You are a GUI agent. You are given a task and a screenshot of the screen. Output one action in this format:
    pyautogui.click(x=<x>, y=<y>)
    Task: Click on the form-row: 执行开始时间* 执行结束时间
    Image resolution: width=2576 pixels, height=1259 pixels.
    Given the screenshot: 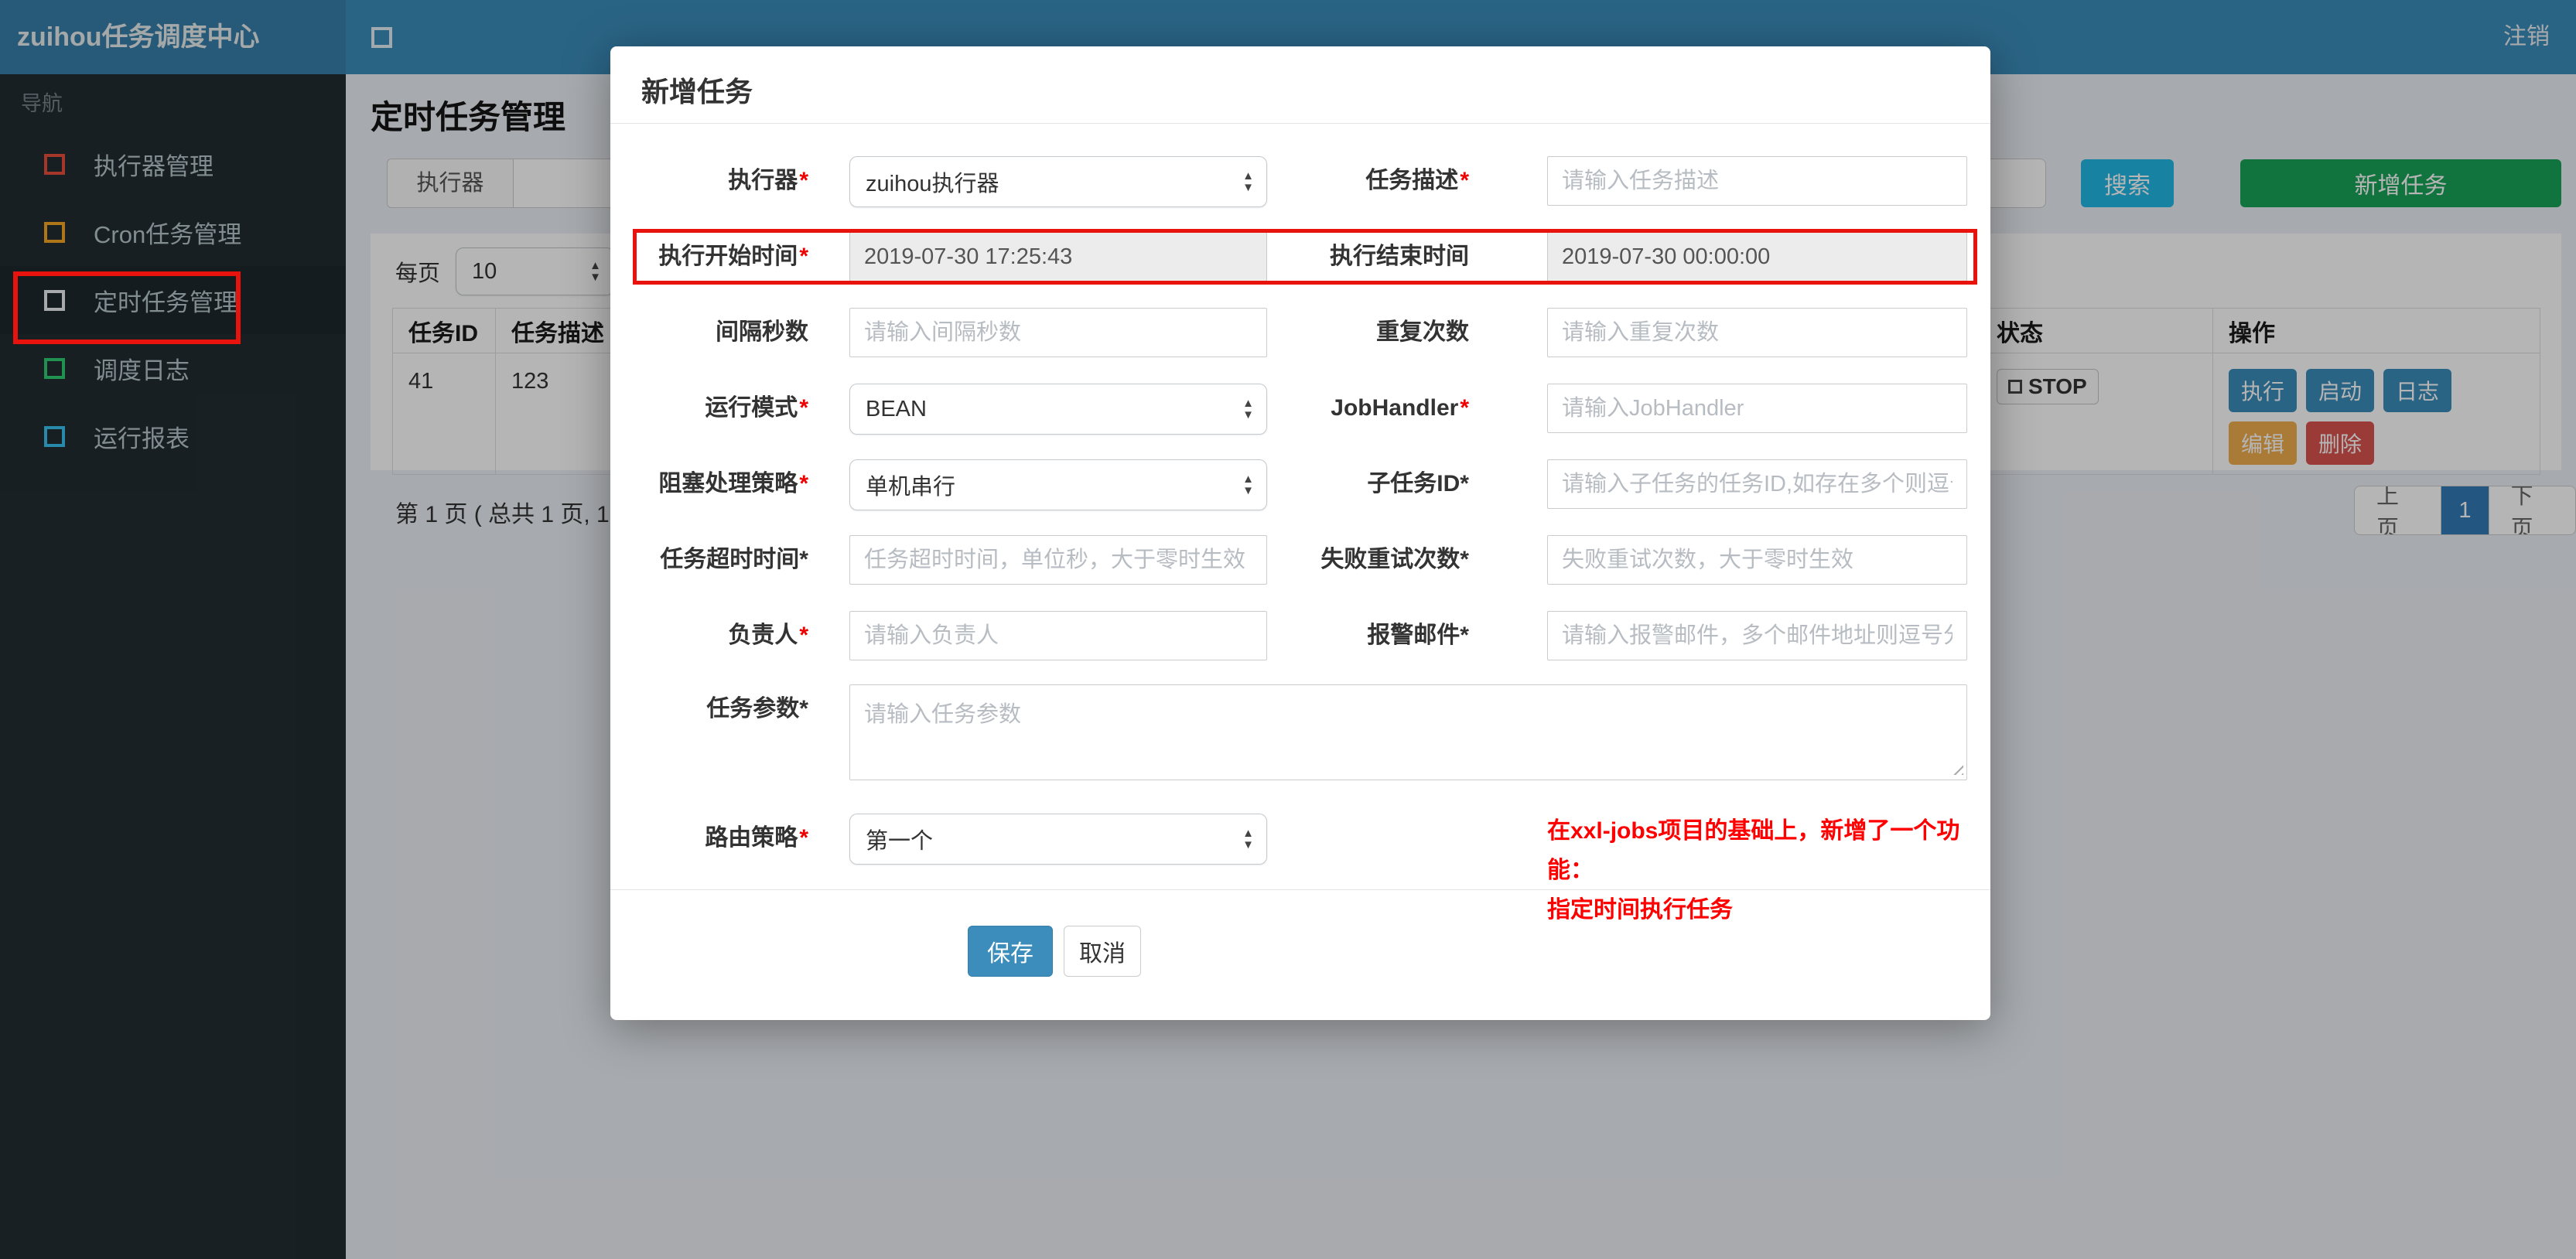 What is the action you would take?
    pyautogui.click(x=1300, y=257)
    